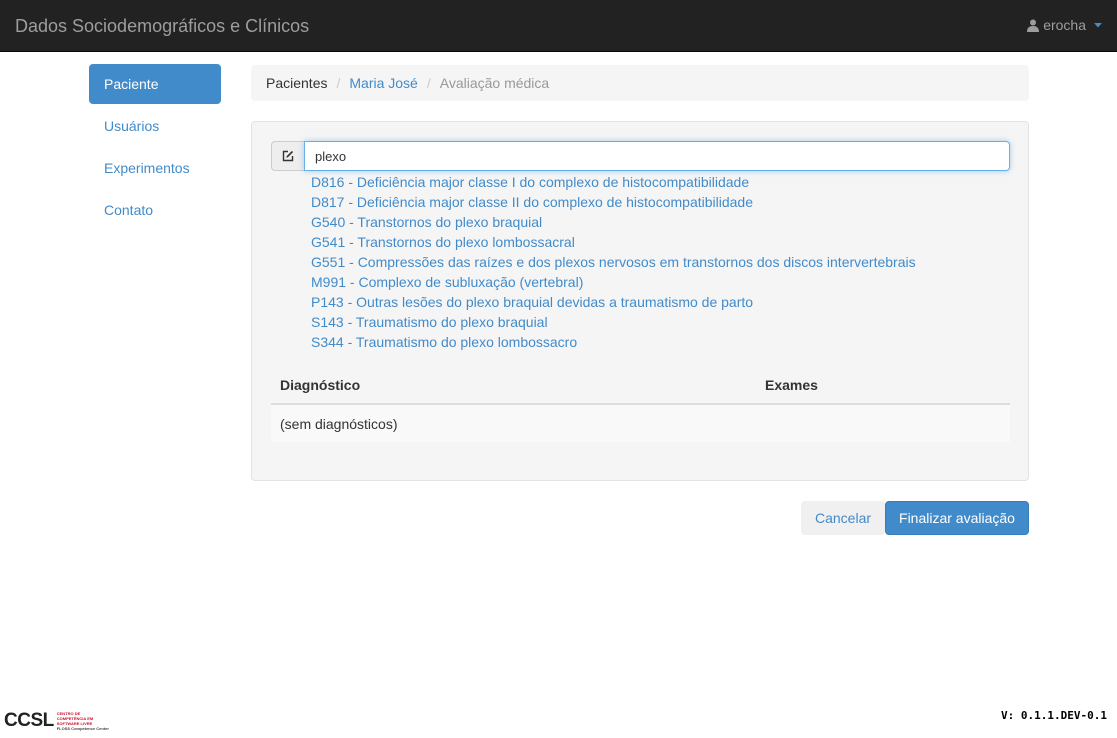 The image size is (1117, 738). I want to click on breadcrumb-pacientes: Pacientes, so click(297, 83).